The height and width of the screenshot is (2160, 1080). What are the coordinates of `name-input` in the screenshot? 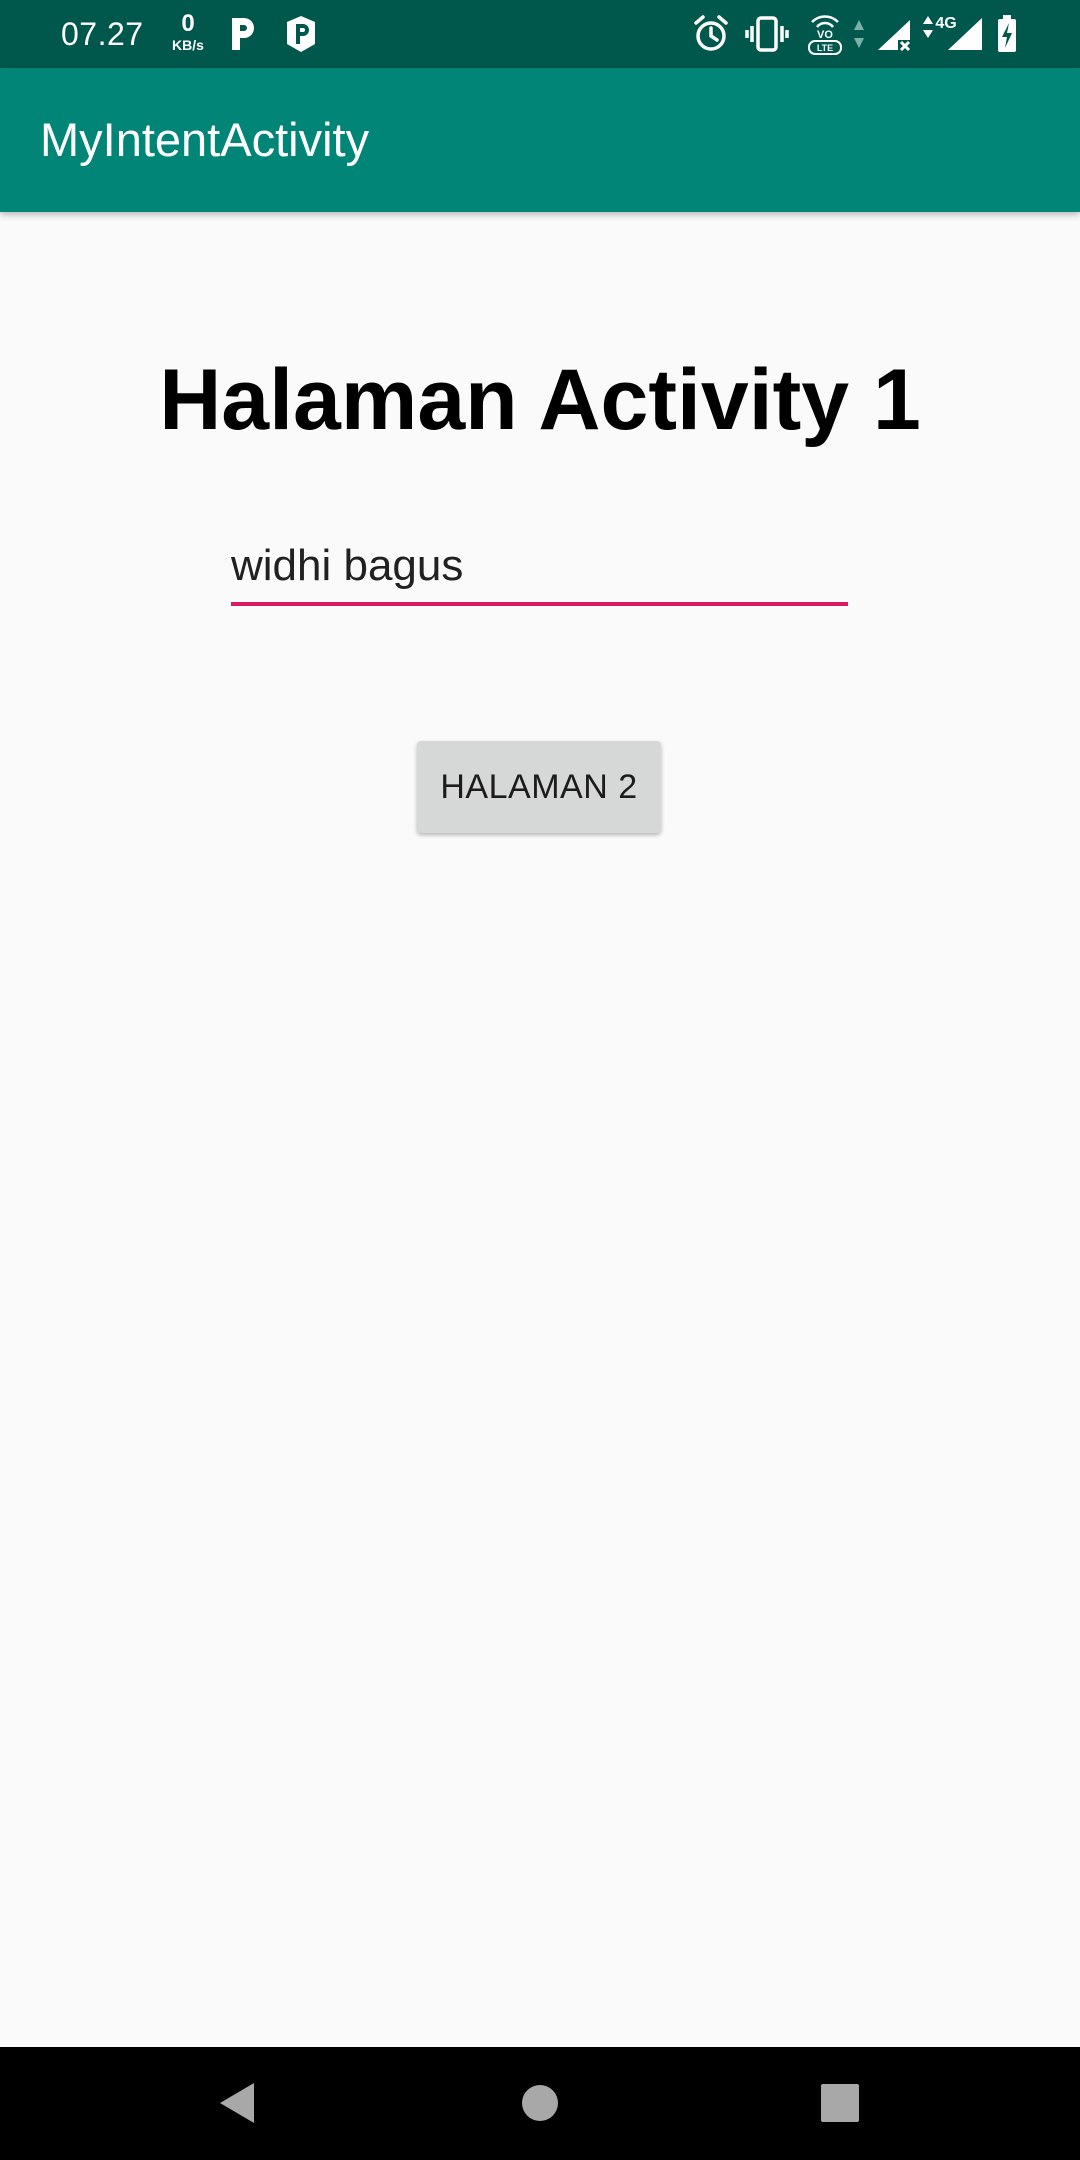 It's located at (539, 566).